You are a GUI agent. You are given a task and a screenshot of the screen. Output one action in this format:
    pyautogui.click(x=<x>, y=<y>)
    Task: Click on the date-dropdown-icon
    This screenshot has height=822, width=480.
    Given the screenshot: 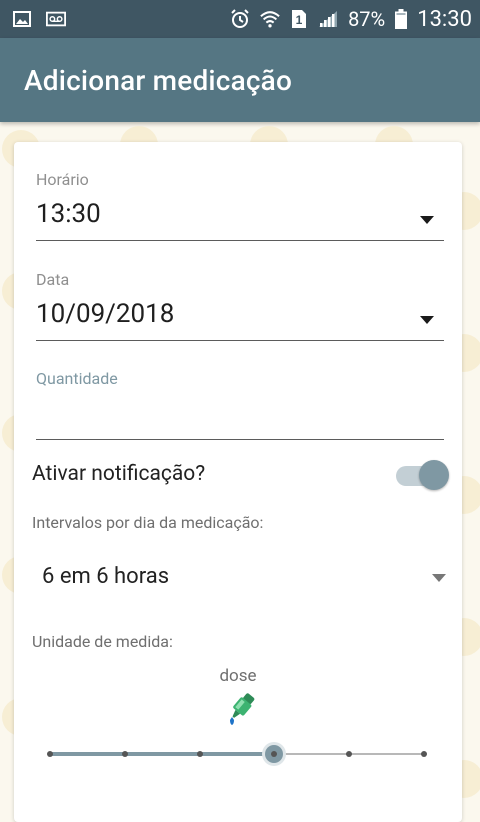 What is the action you would take?
    pyautogui.click(x=427, y=320)
    